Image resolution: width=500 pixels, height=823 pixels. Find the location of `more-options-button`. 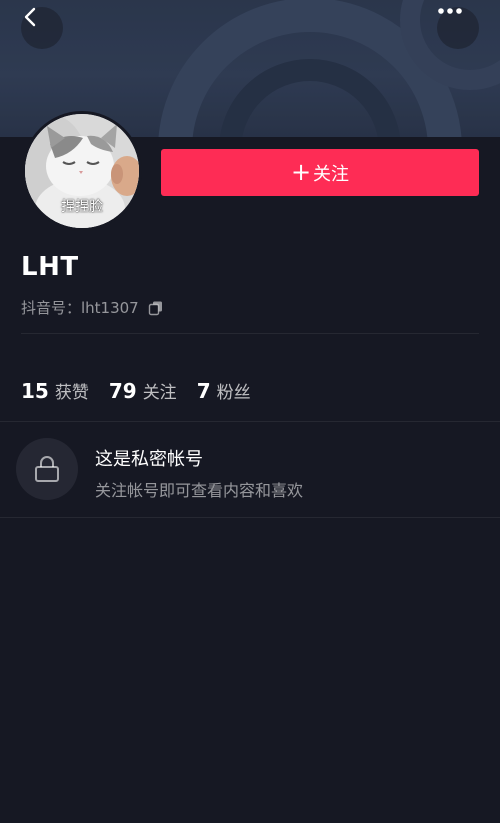

more-options-button is located at coordinates (458, 28).